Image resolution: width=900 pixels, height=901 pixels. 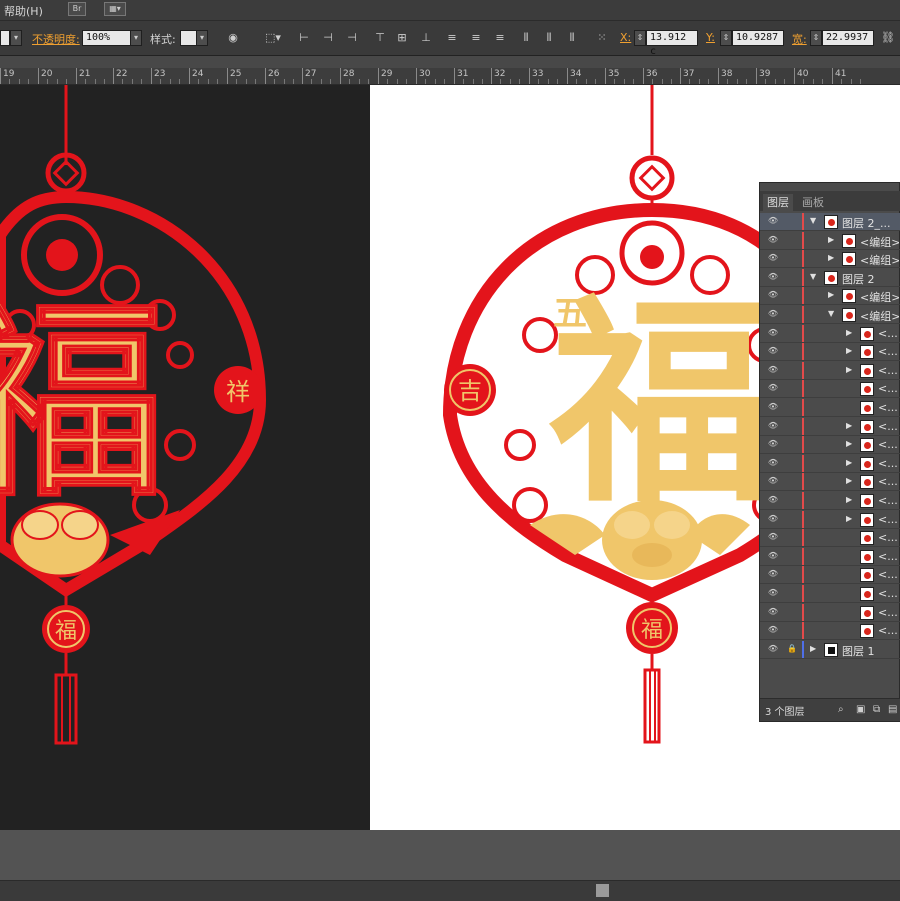 I want to click on layer-name: 图层 2, so click(x=870, y=279).